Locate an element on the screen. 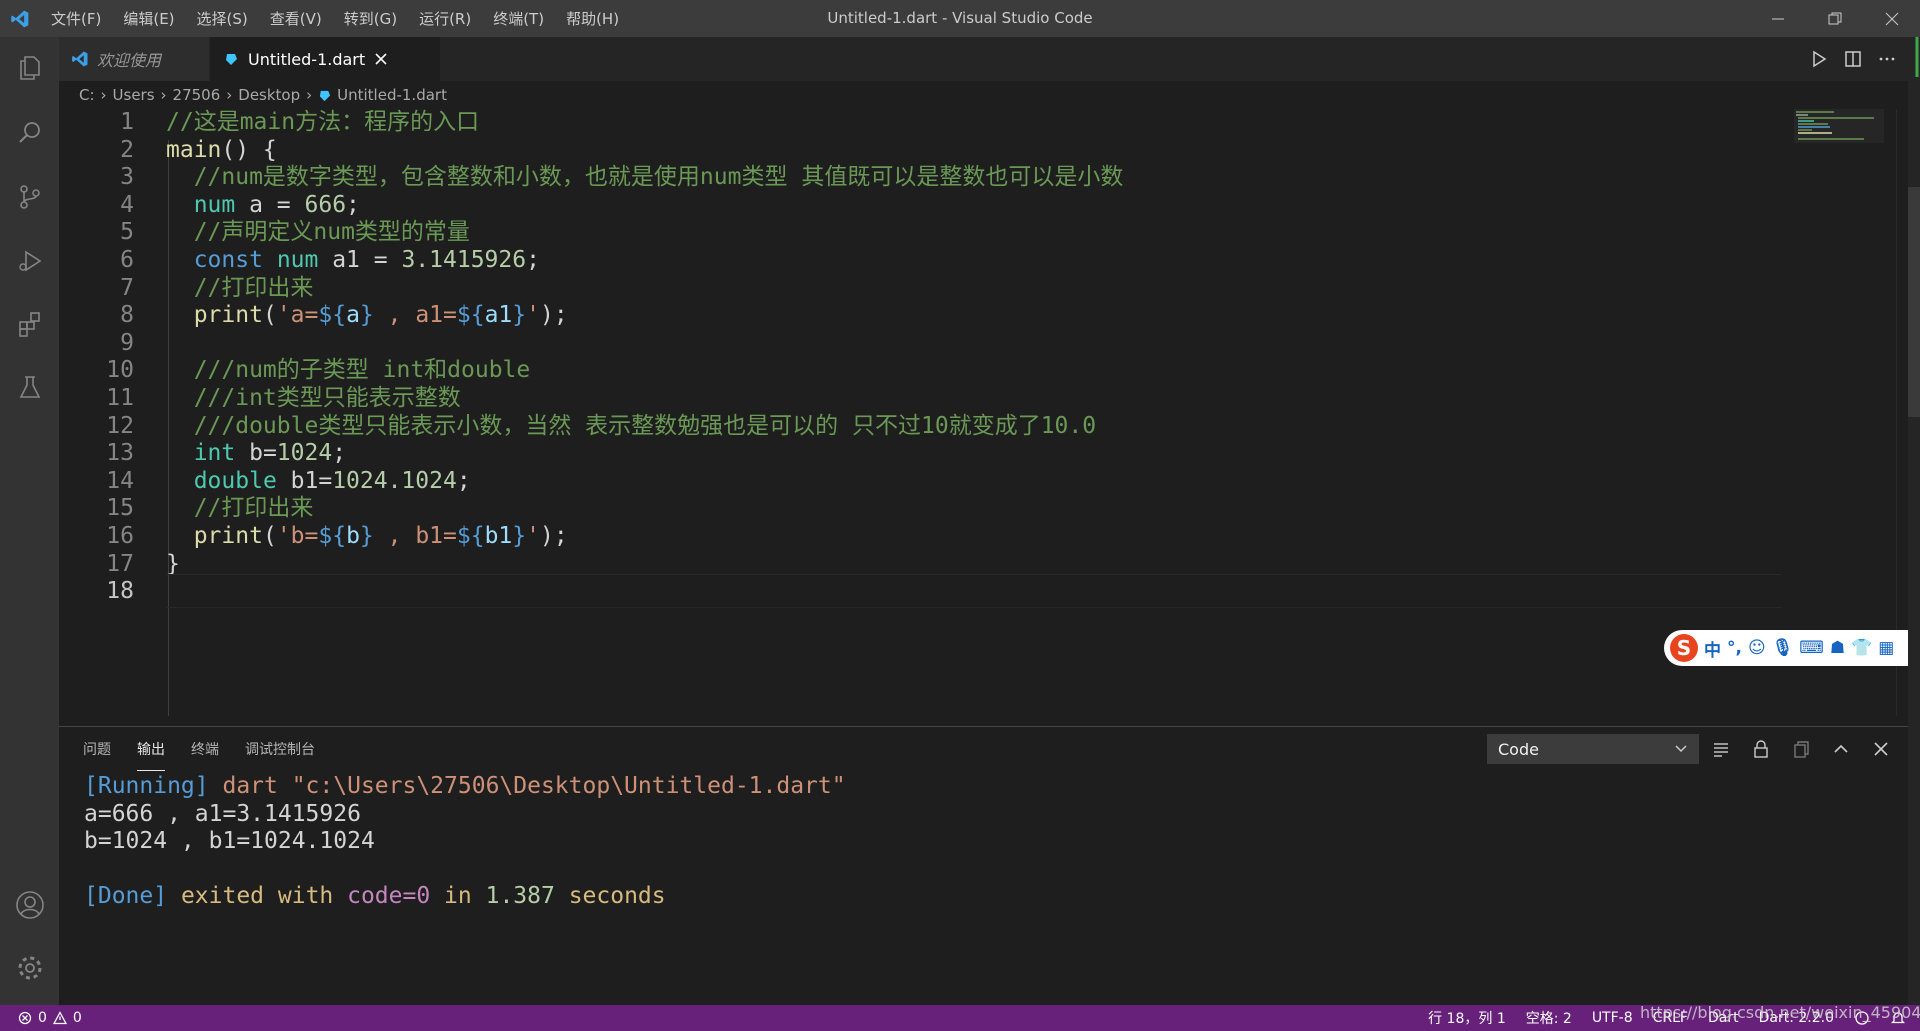 The width and height of the screenshot is (1920, 1031). encoding: UTF-8 is located at coordinates (1612, 1018).